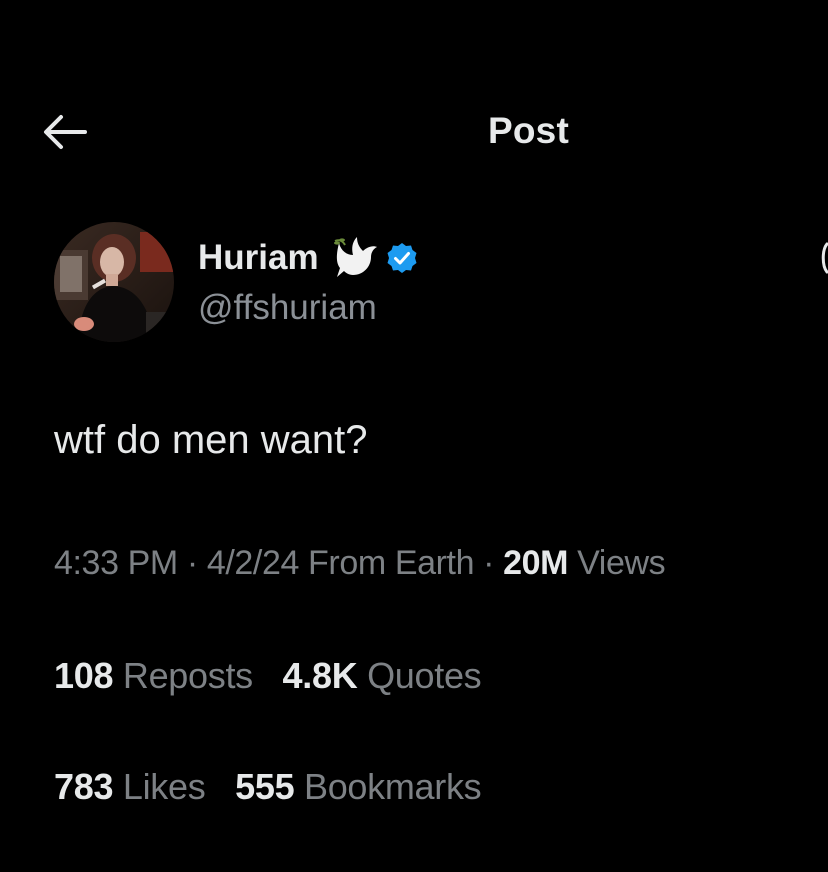 Image resolution: width=828 pixels, height=872 pixels. What do you see at coordinates (393, 786) in the screenshot?
I see `bookmarks-label: Bookmarks` at bounding box center [393, 786].